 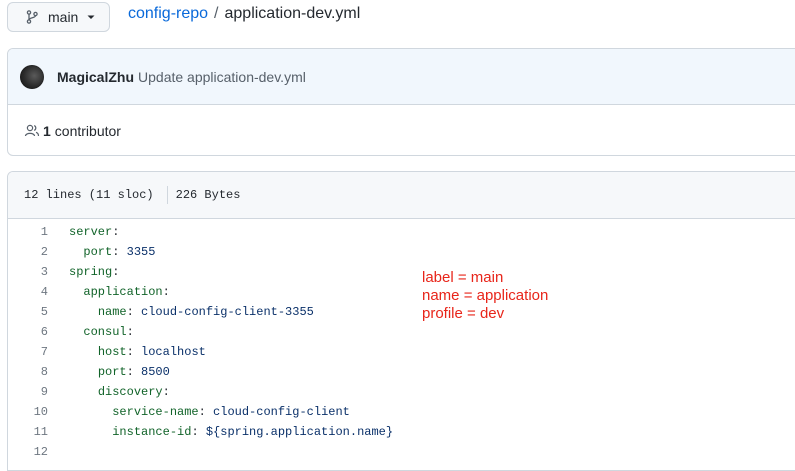 What do you see at coordinates (87, 131) in the screenshot?
I see `contributor-label: contributor` at bounding box center [87, 131].